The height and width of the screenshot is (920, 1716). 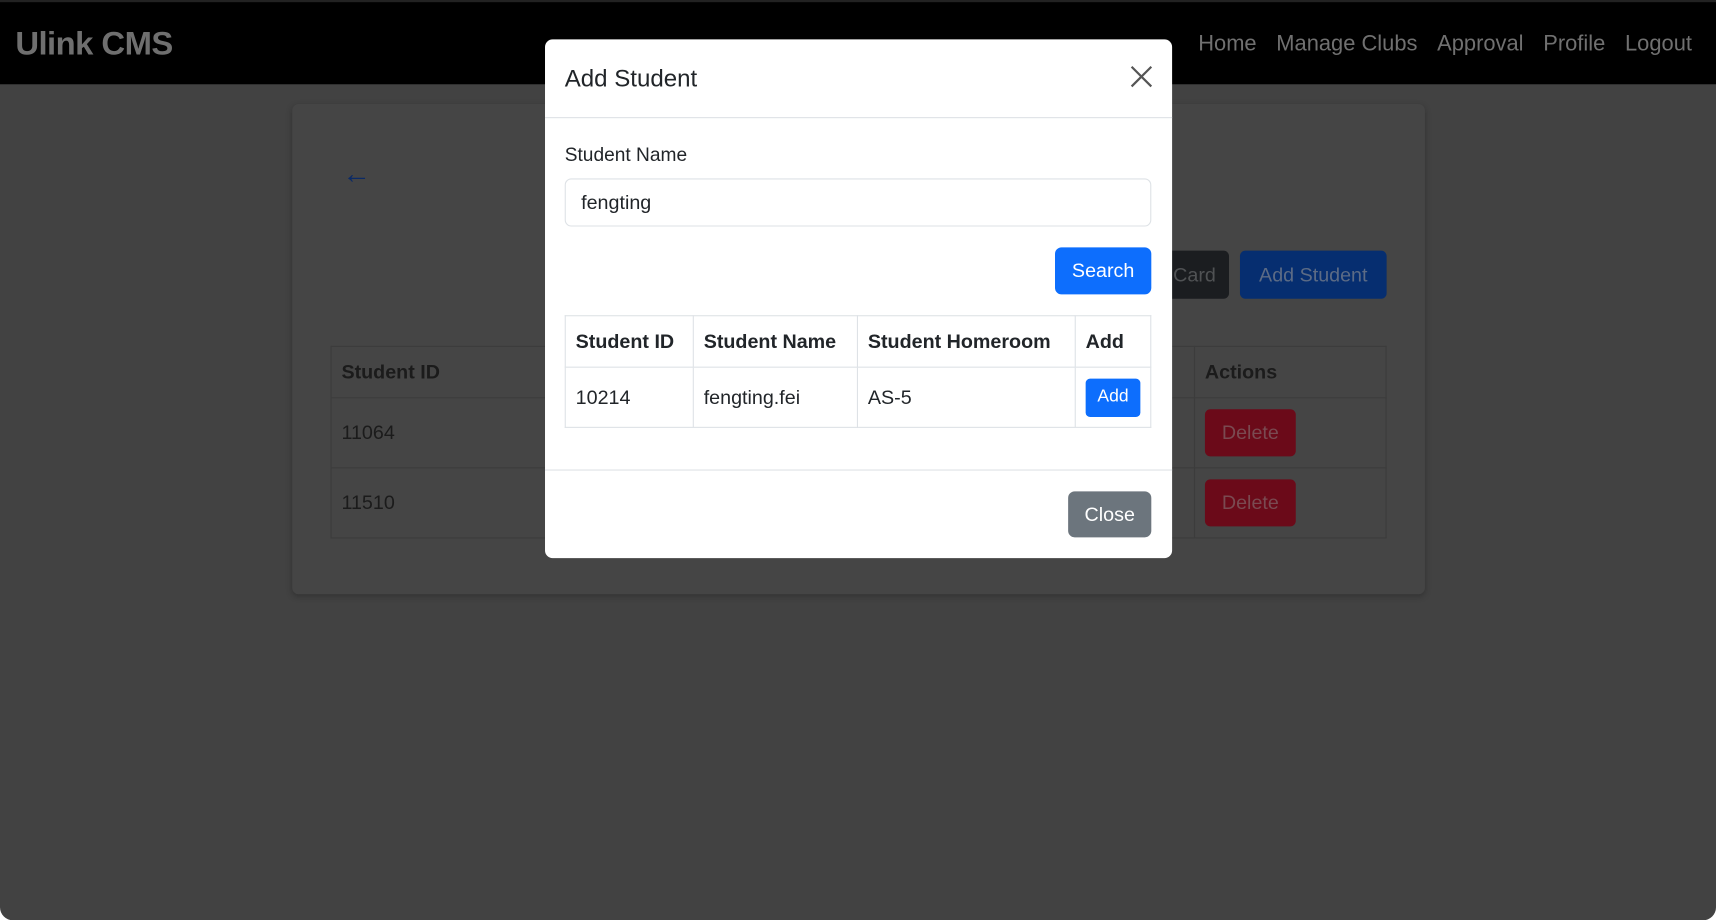 I want to click on student-id-cell: 10214, so click(x=629, y=397).